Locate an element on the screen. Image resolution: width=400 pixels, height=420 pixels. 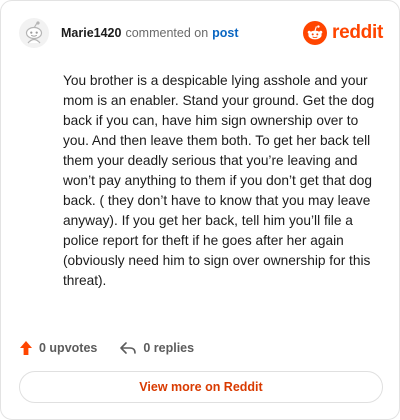
snoo-avatar-icon is located at coordinates (34, 33).